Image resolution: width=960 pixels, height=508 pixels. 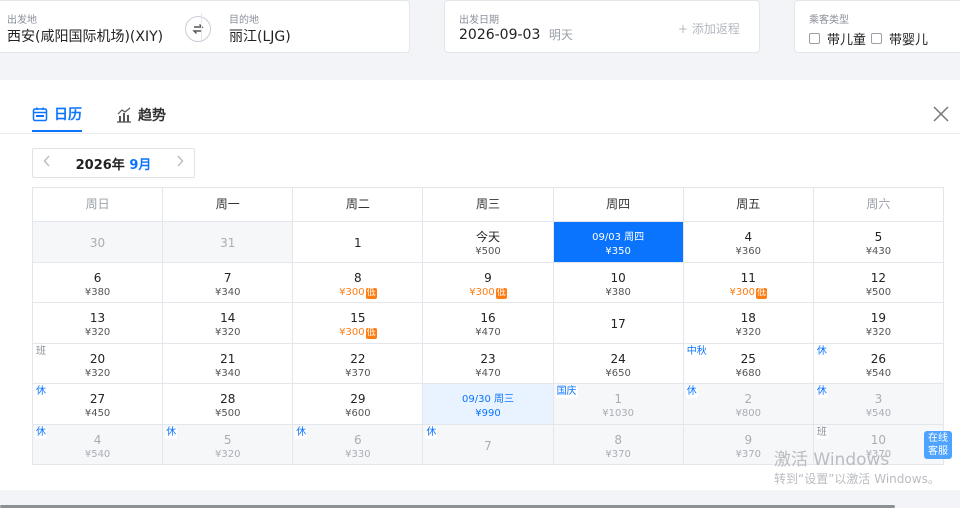 What do you see at coordinates (899, 38) in the screenshot?
I see `with-infant-checkbox: 带婴儿` at bounding box center [899, 38].